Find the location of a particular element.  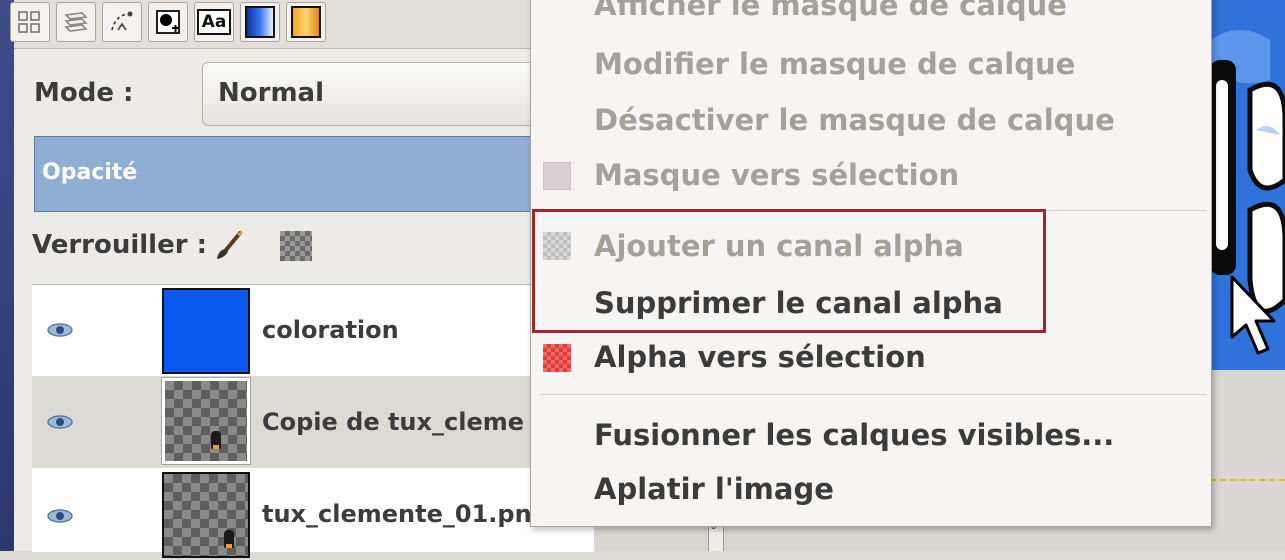

dock-tab-bar: Aa is located at coordinates (302, 24).